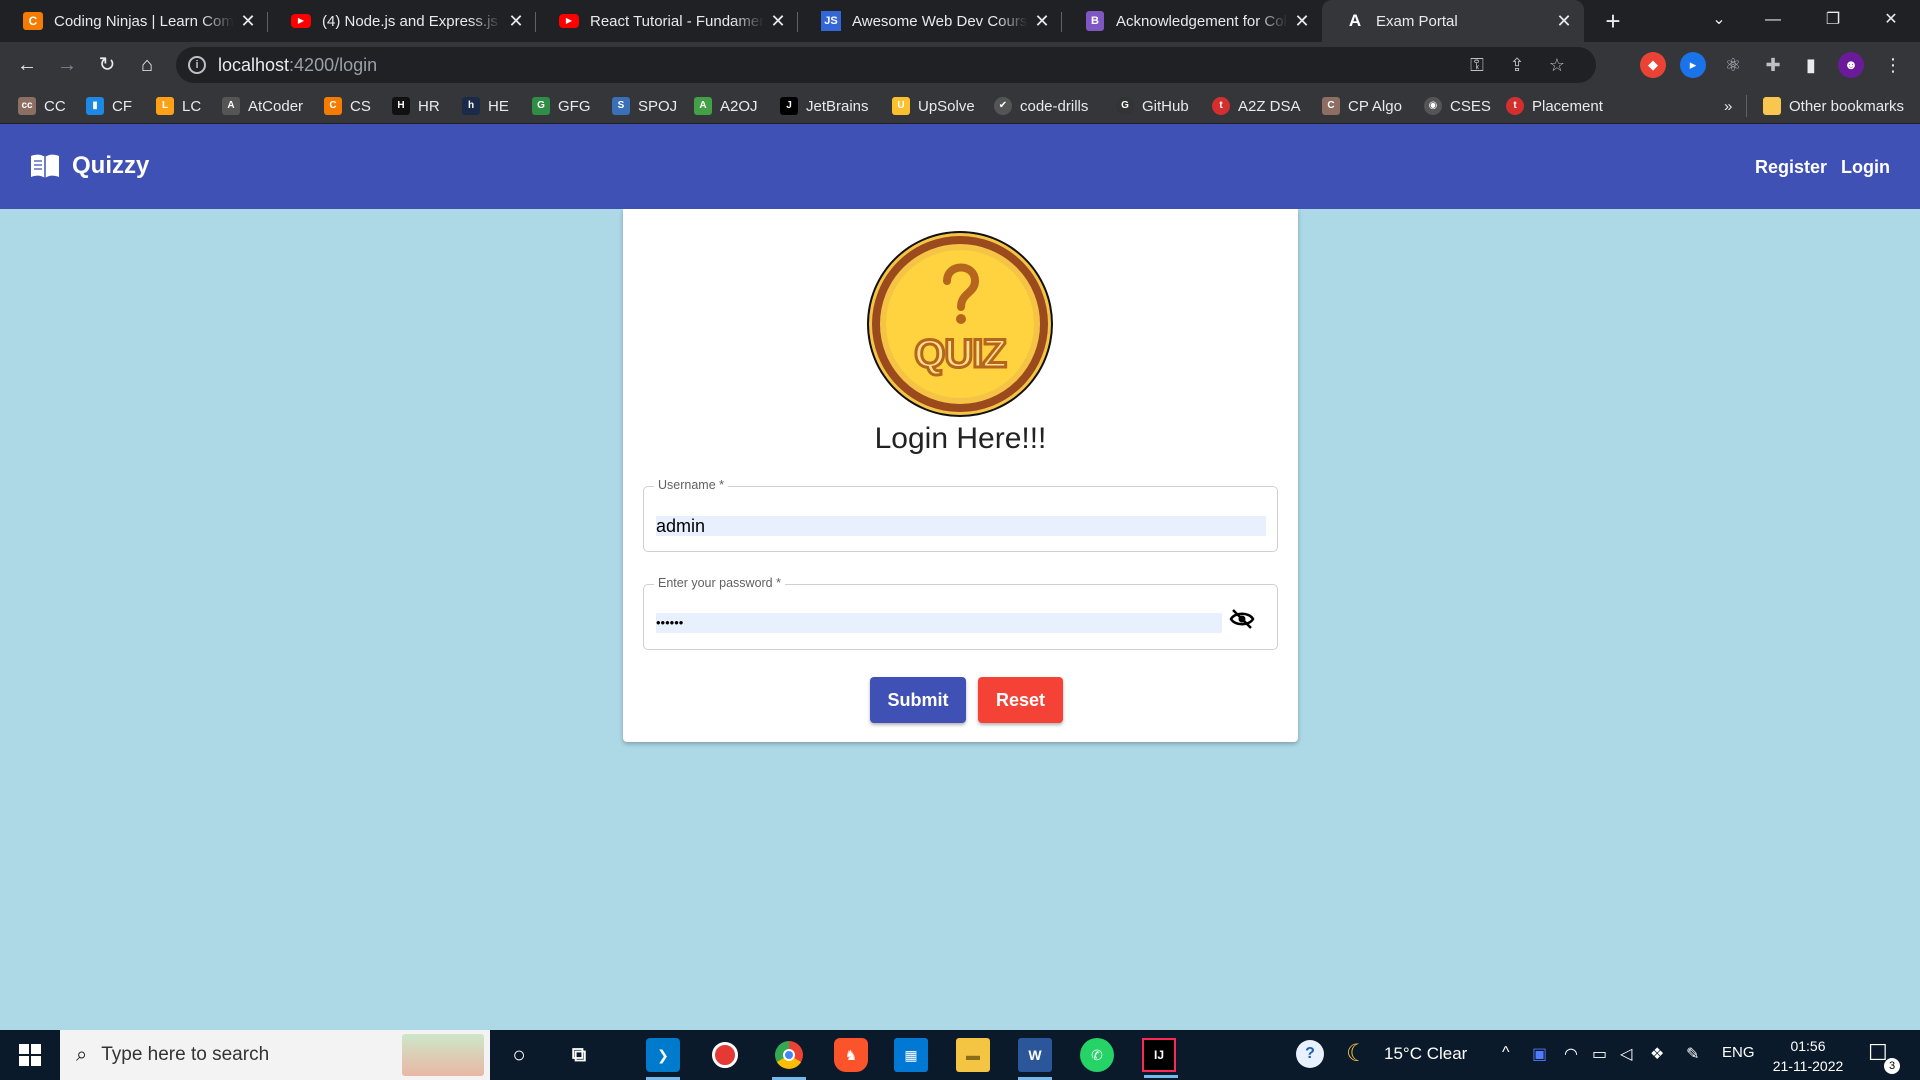 Image resolution: width=1920 pixels, height=1080 pixels. I want to click on dropbox-icon: ❖, so click(1657, 1054).